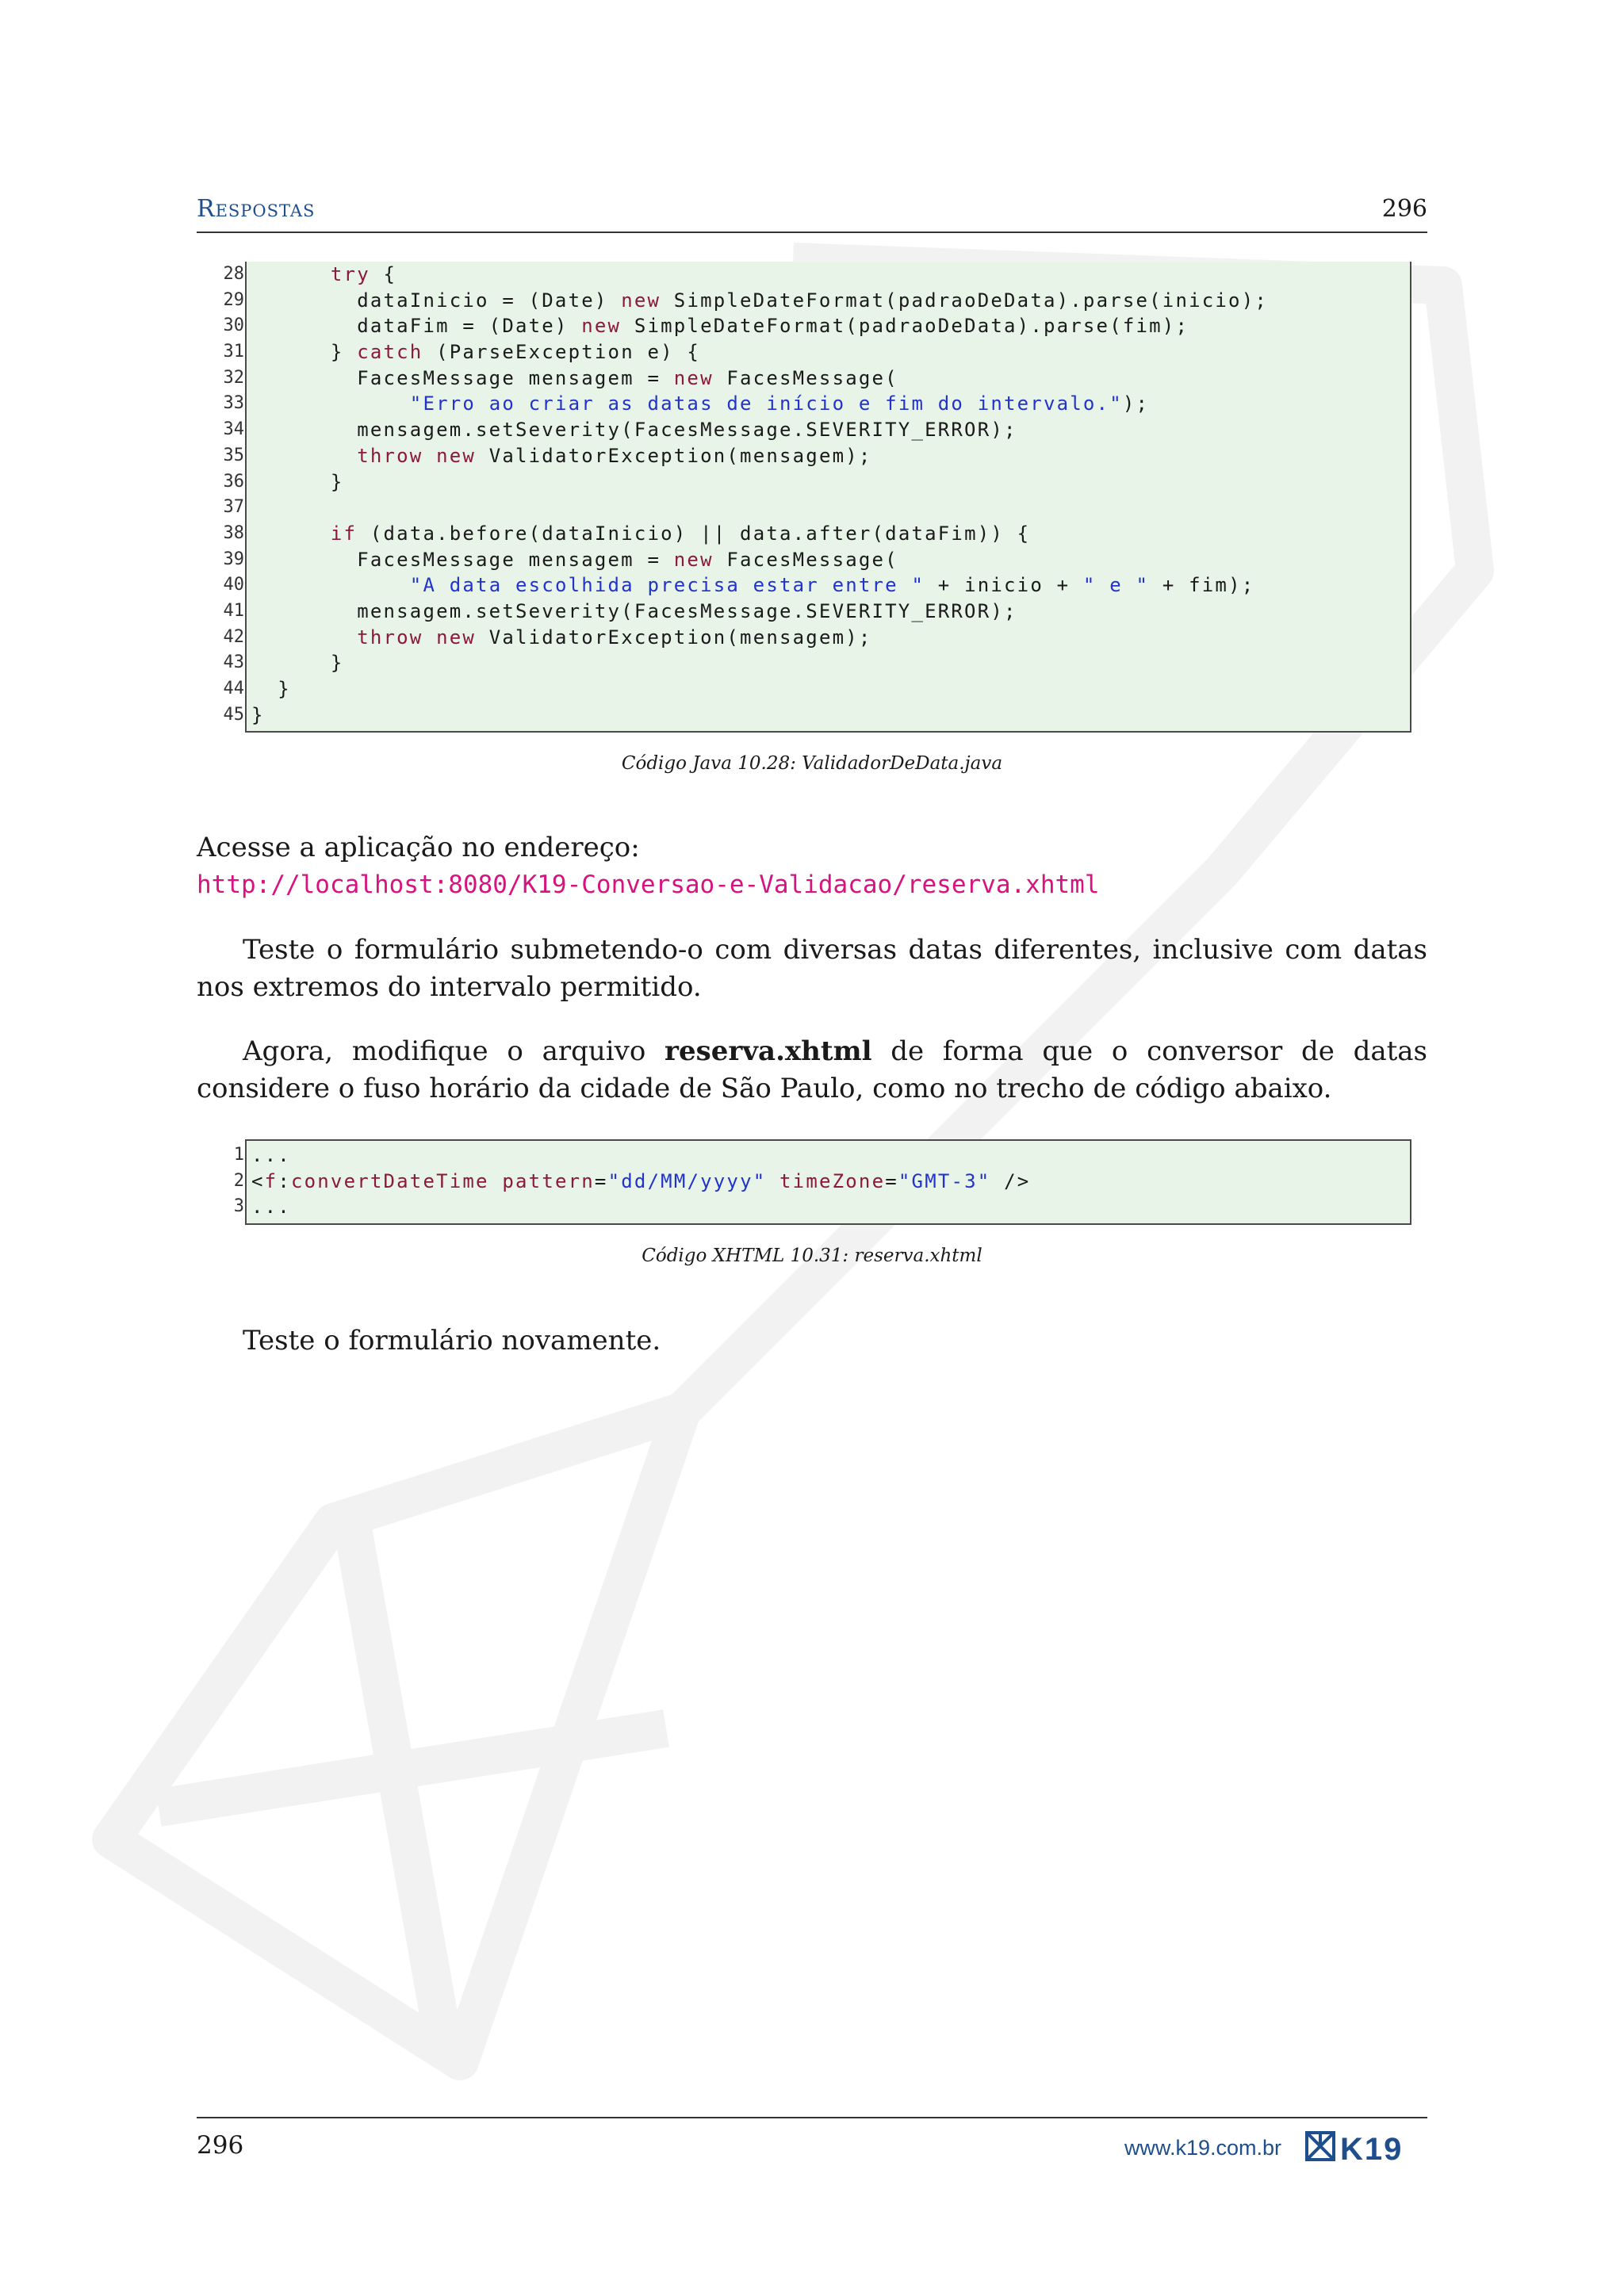 The width and height of the screenshot is (1624, 2296). Describe the element at coordinates (234, 404) in the screenshot. I see `line-number: 33` at that location.